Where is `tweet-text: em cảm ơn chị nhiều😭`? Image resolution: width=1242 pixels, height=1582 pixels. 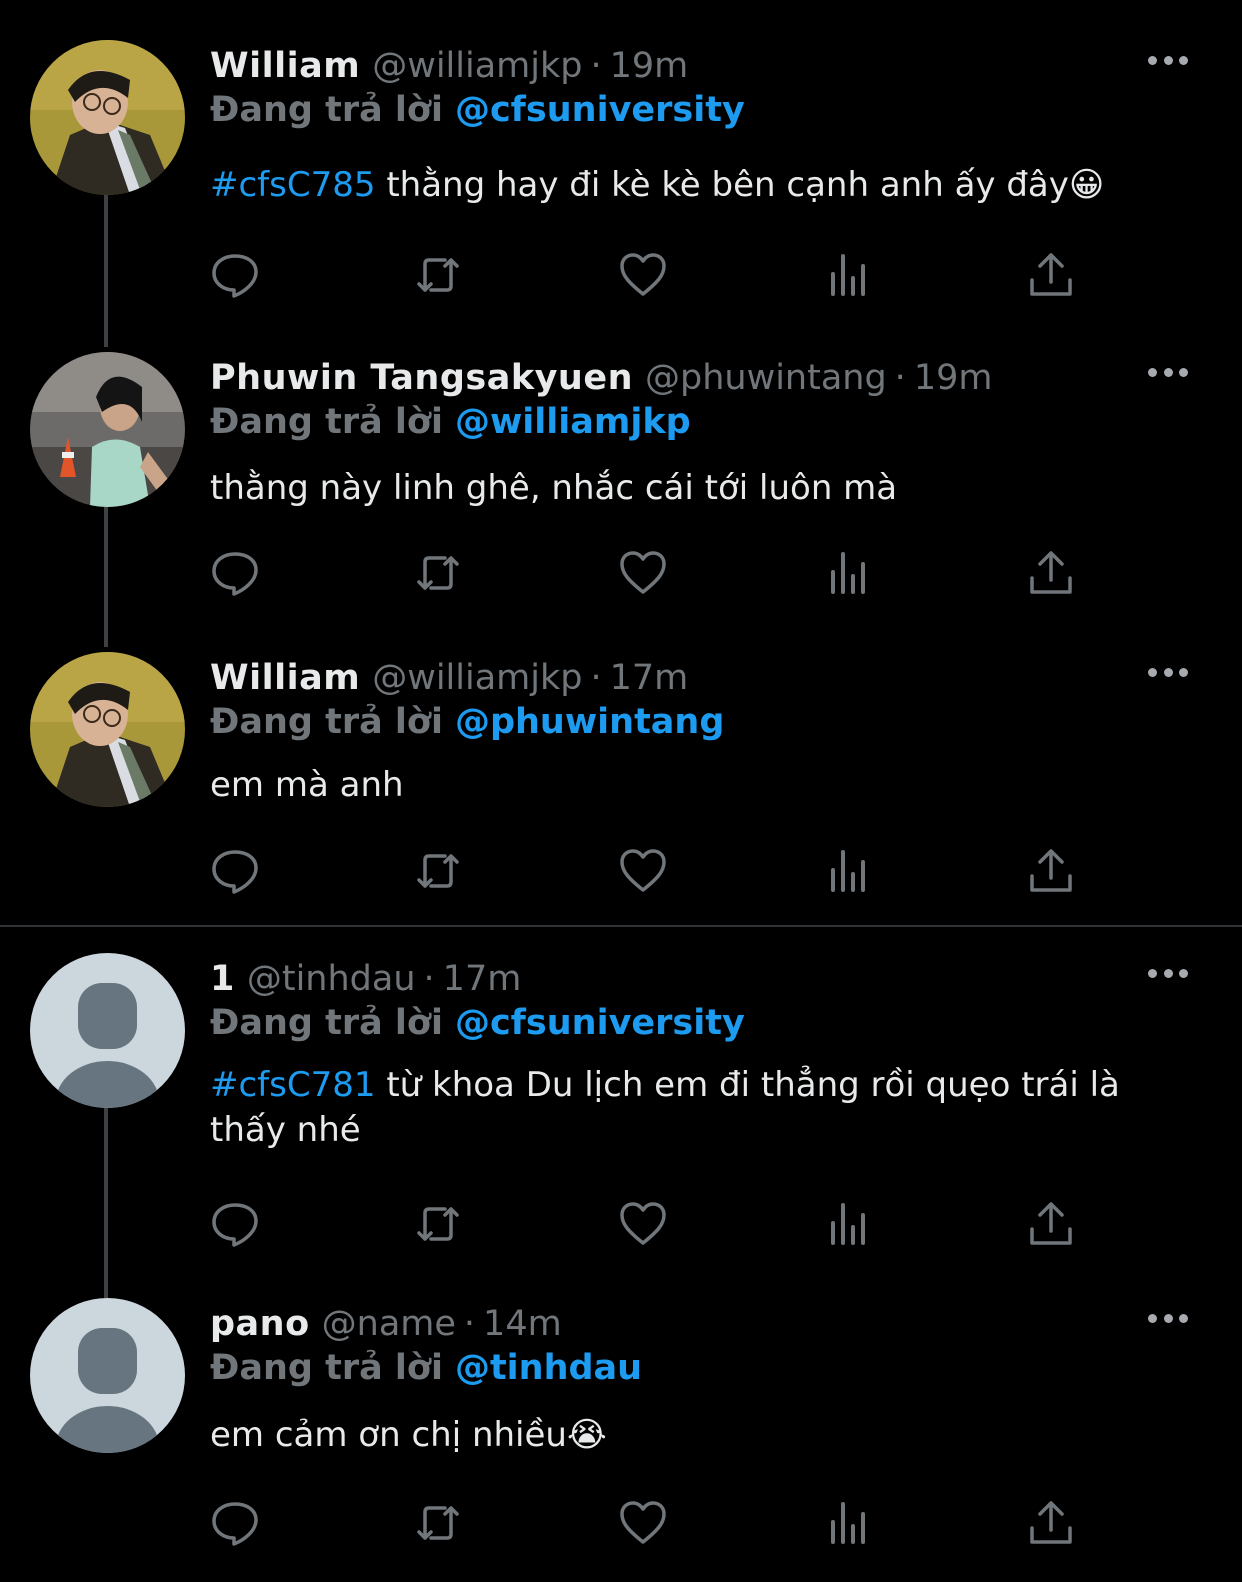
tweet-text: em cảm ơn chị nhiều😭 is located at coordinates (690, 1435).